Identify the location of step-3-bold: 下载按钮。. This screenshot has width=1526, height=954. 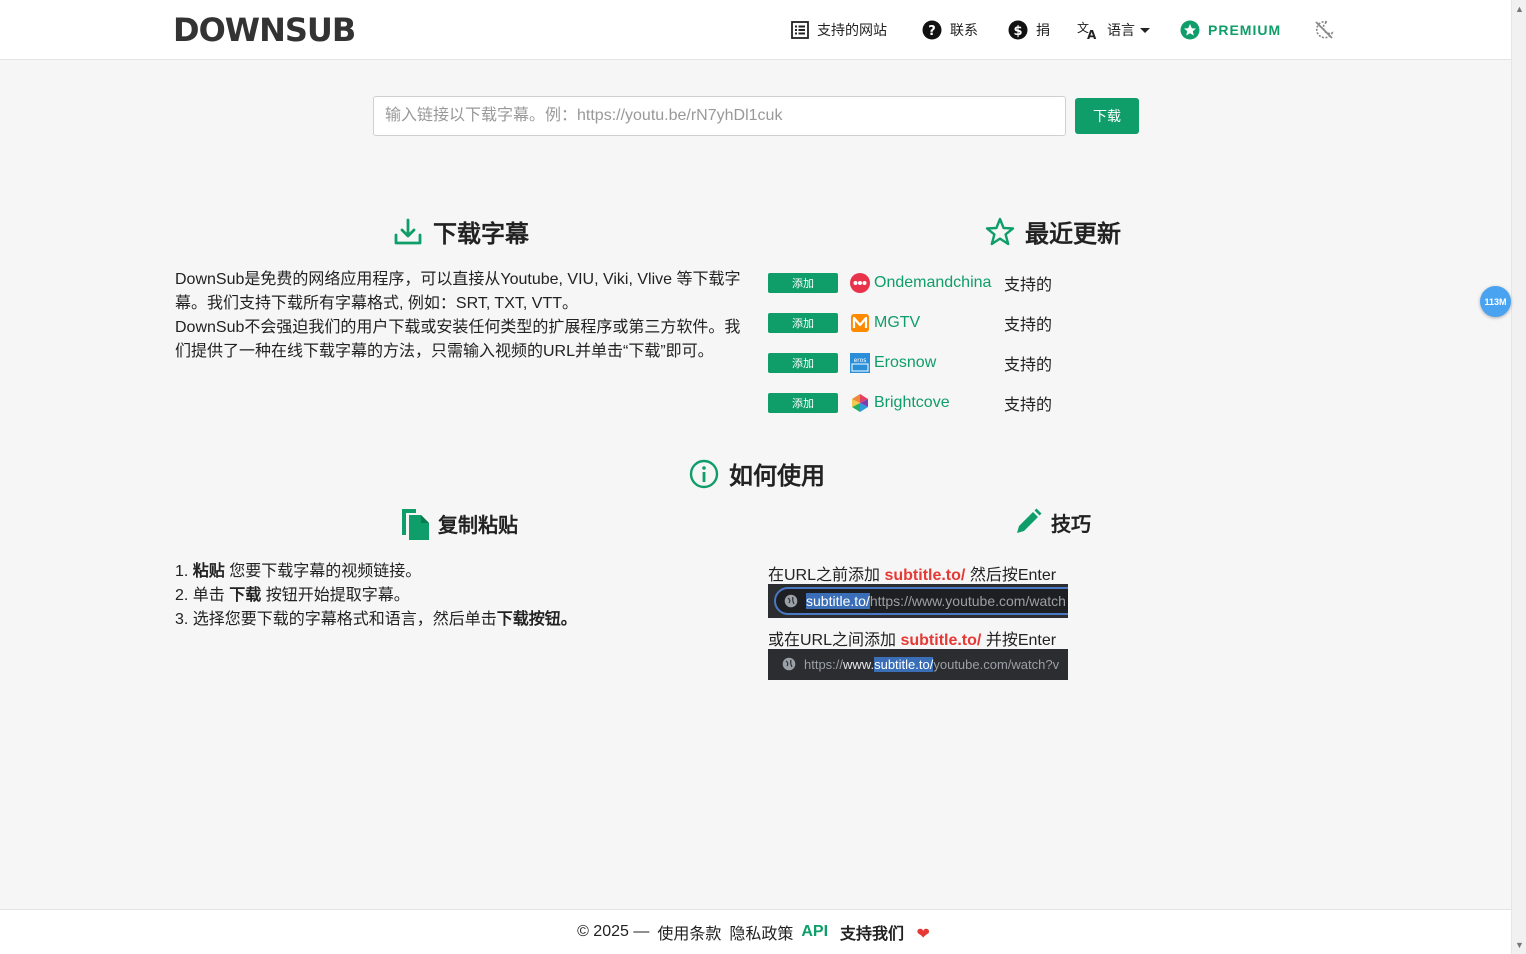
(536, 619).